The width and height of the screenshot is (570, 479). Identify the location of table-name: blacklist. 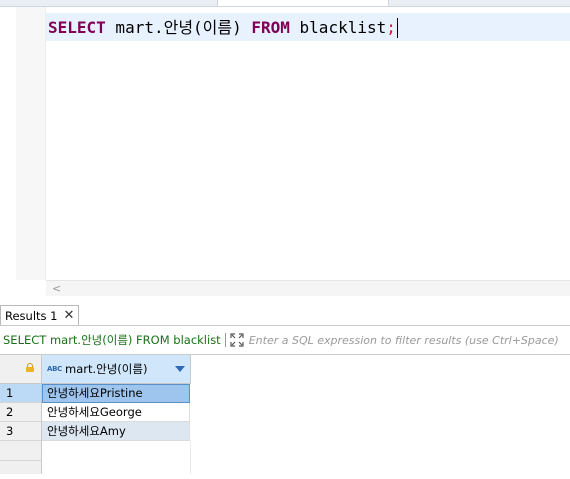
(338, 27).